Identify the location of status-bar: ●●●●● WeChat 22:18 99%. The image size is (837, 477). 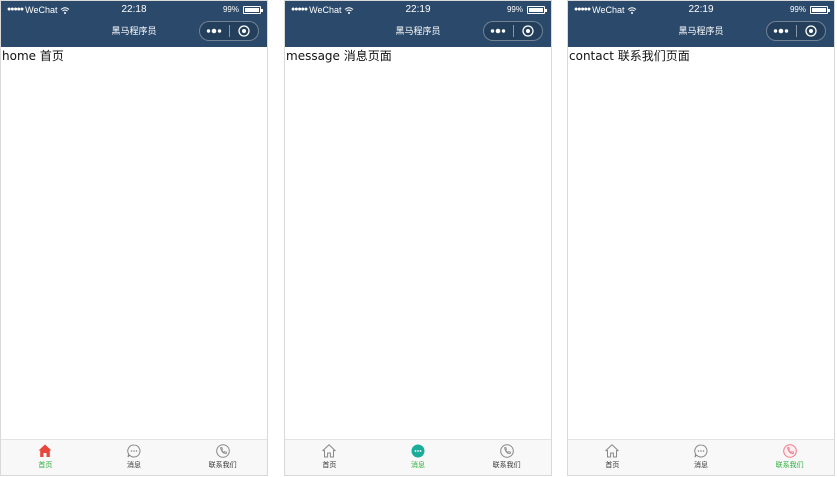
(134, 10).